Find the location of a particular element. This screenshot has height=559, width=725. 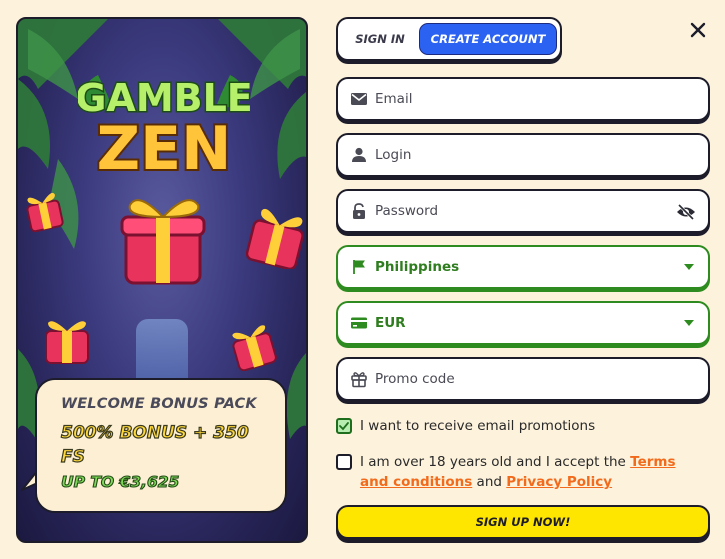

eye-off-icon is located at coordinates (686, 212).